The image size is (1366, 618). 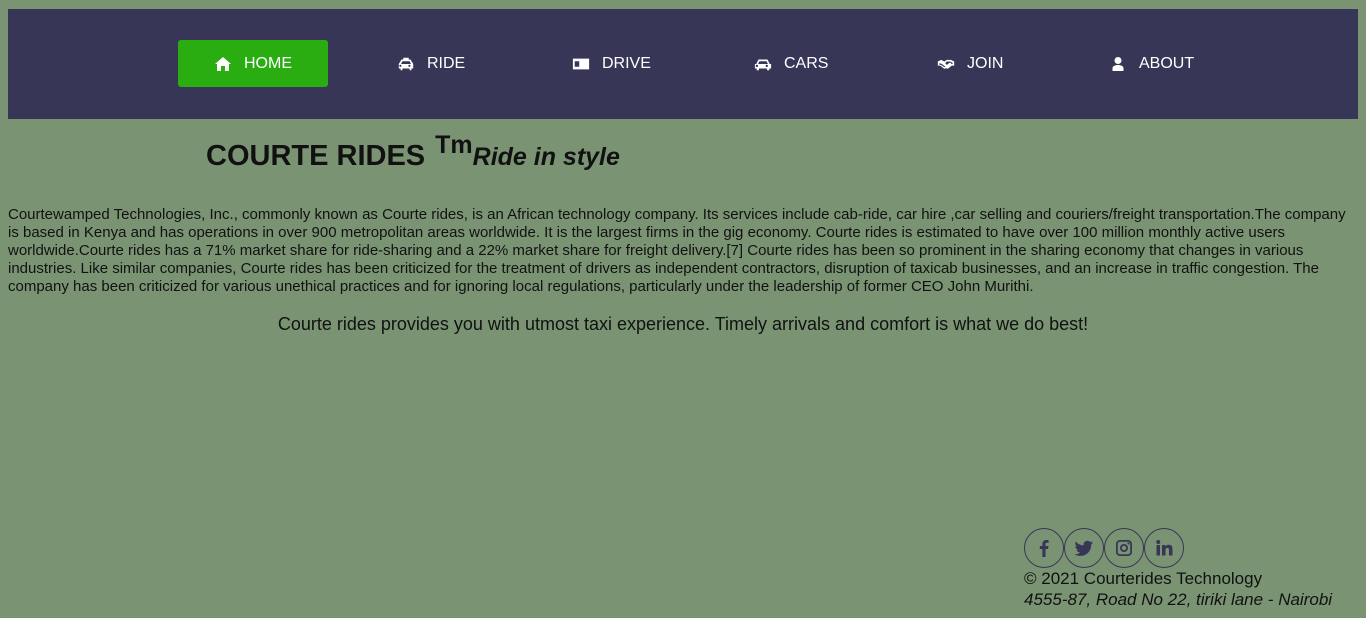 I want to click on nav-item-ride: RIDE, so click(x=431, y=63).